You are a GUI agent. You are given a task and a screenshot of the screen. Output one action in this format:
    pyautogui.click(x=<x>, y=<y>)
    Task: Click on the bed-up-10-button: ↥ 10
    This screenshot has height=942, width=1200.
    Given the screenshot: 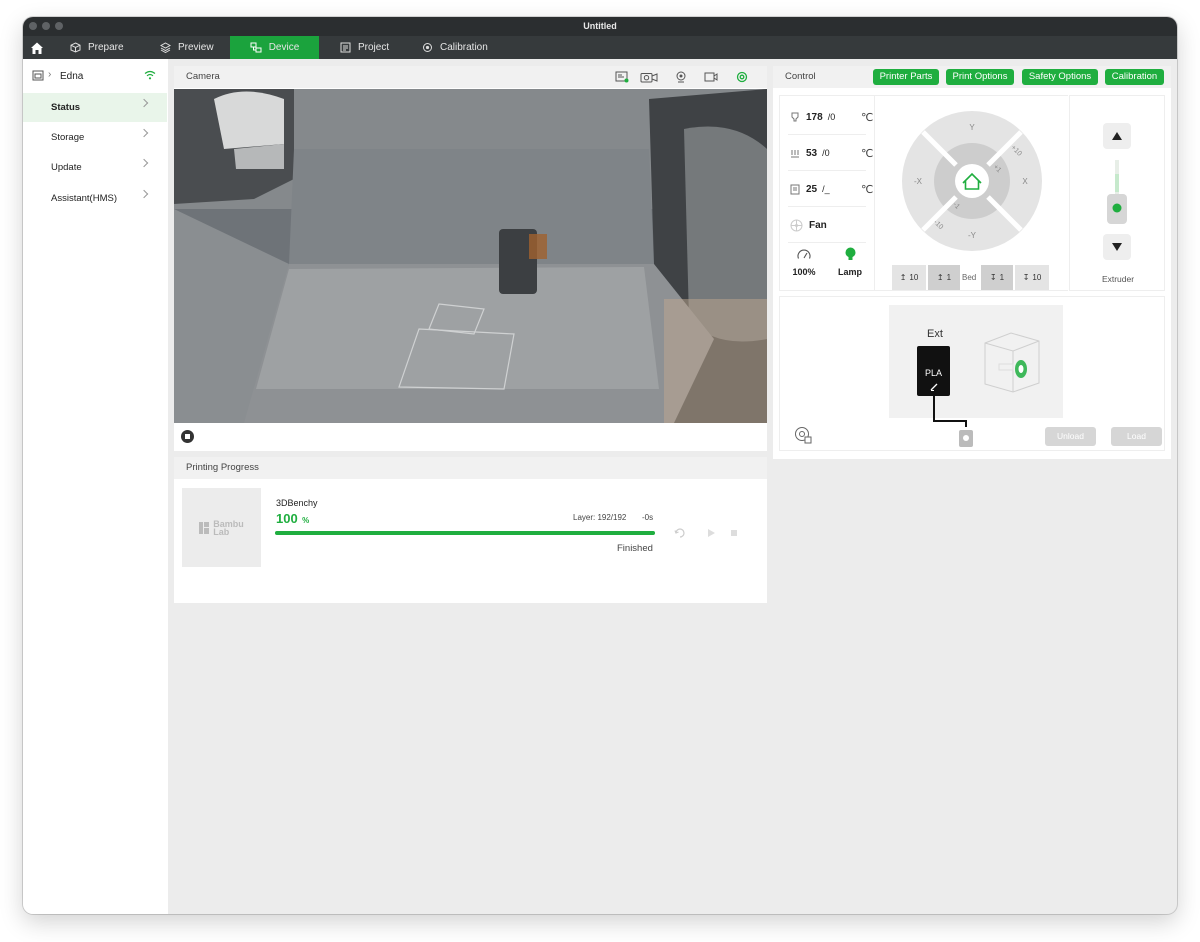 What is the action you would take?
    pyautogui.click(x=909, y=277)
    